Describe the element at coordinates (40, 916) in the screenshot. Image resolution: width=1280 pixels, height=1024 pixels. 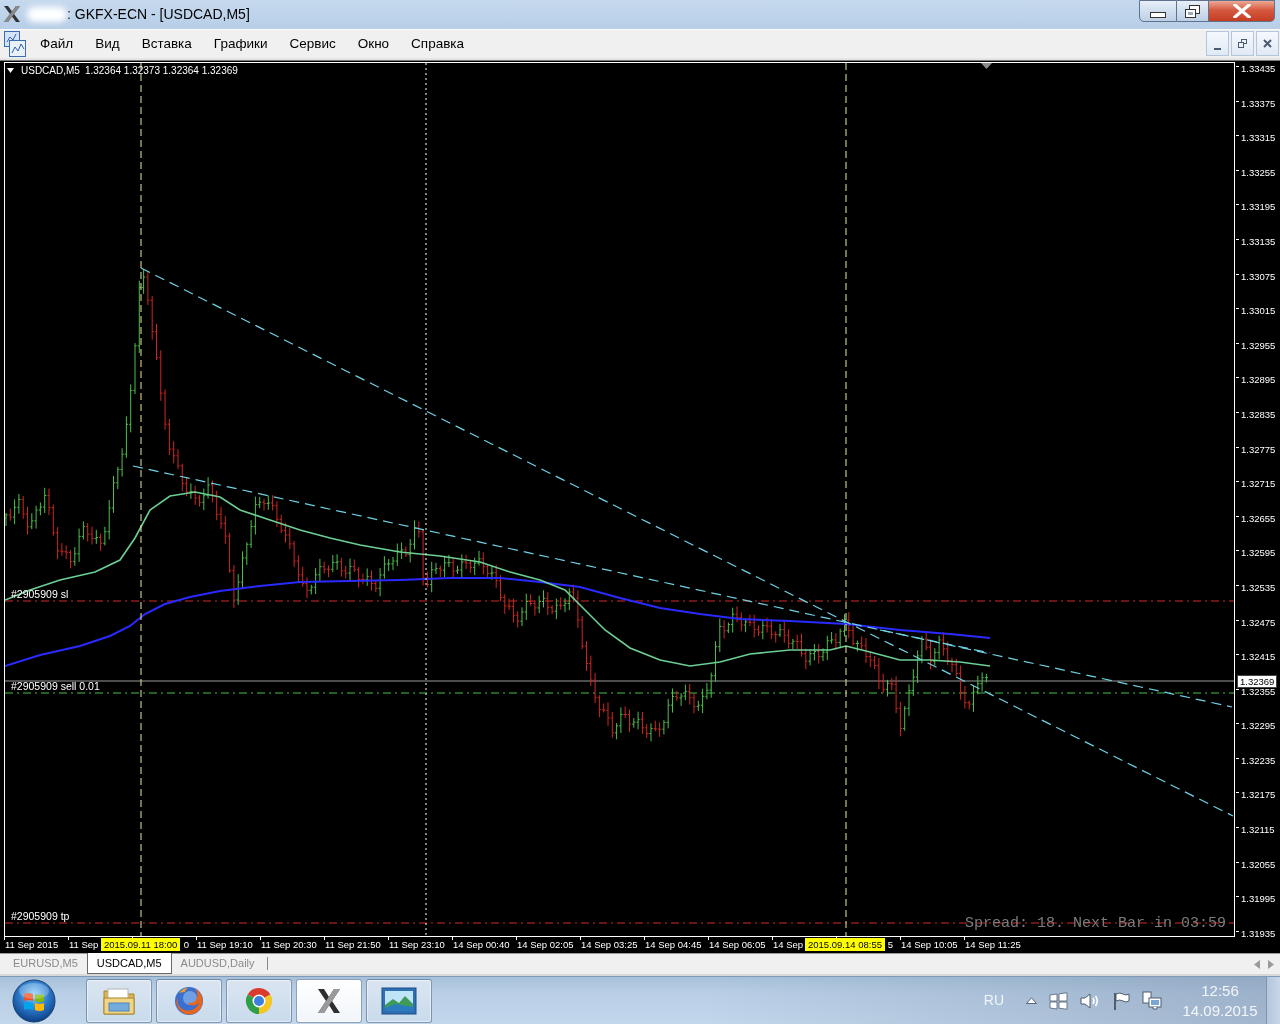
I see `order-label: #2905909 tp` at that location.